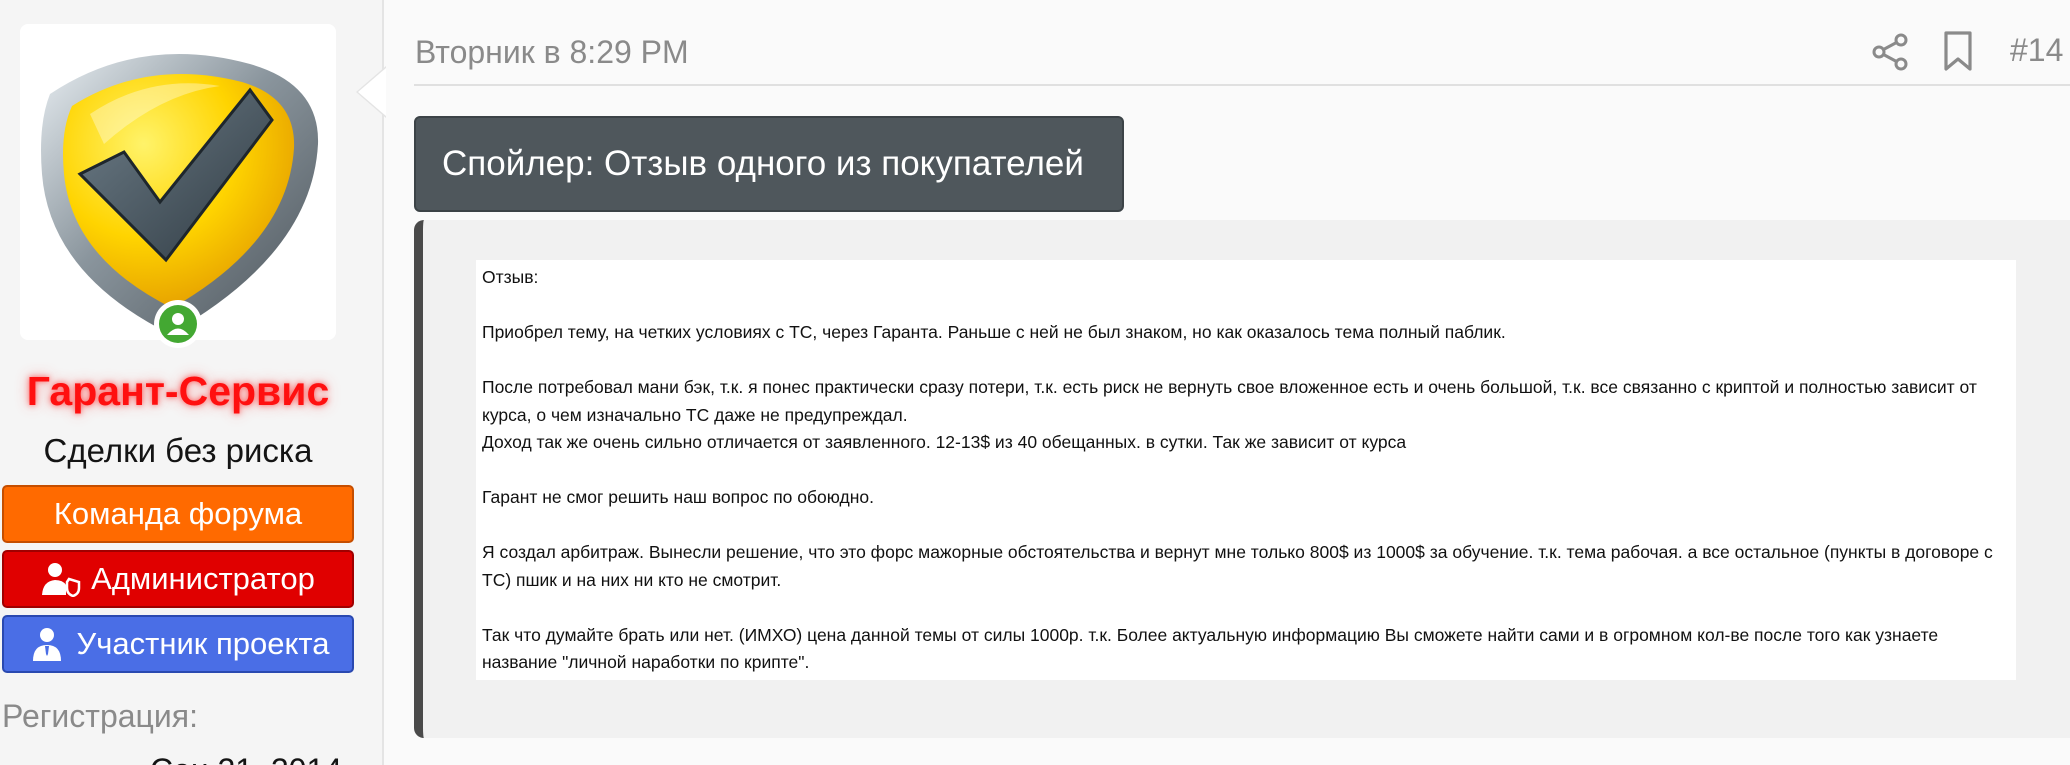 This screenshot has height=765, width=2070. I want to click on admin-user-icon, so click(61, 580).